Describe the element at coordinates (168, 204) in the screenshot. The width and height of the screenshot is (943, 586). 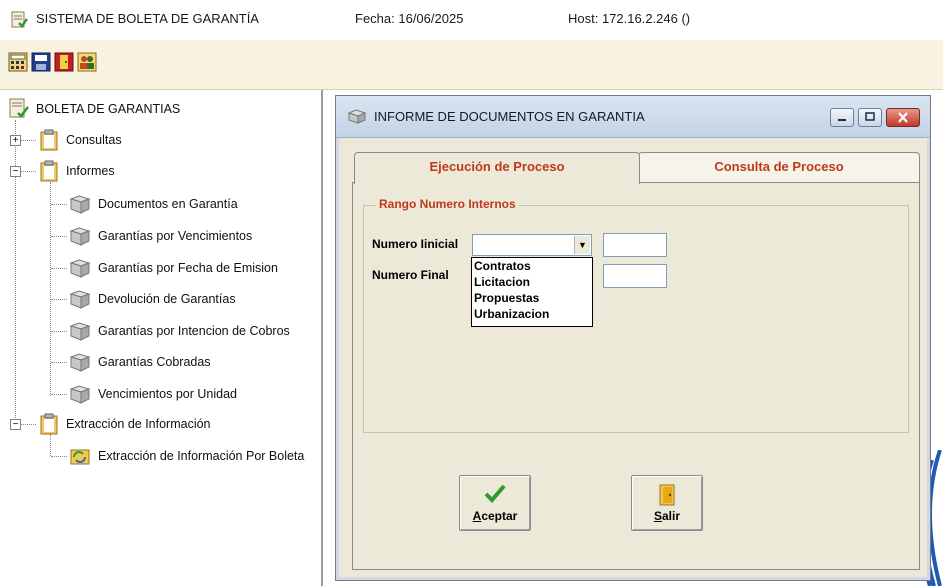
I see `tree-item-label: Documentos en Garantía` at that location.